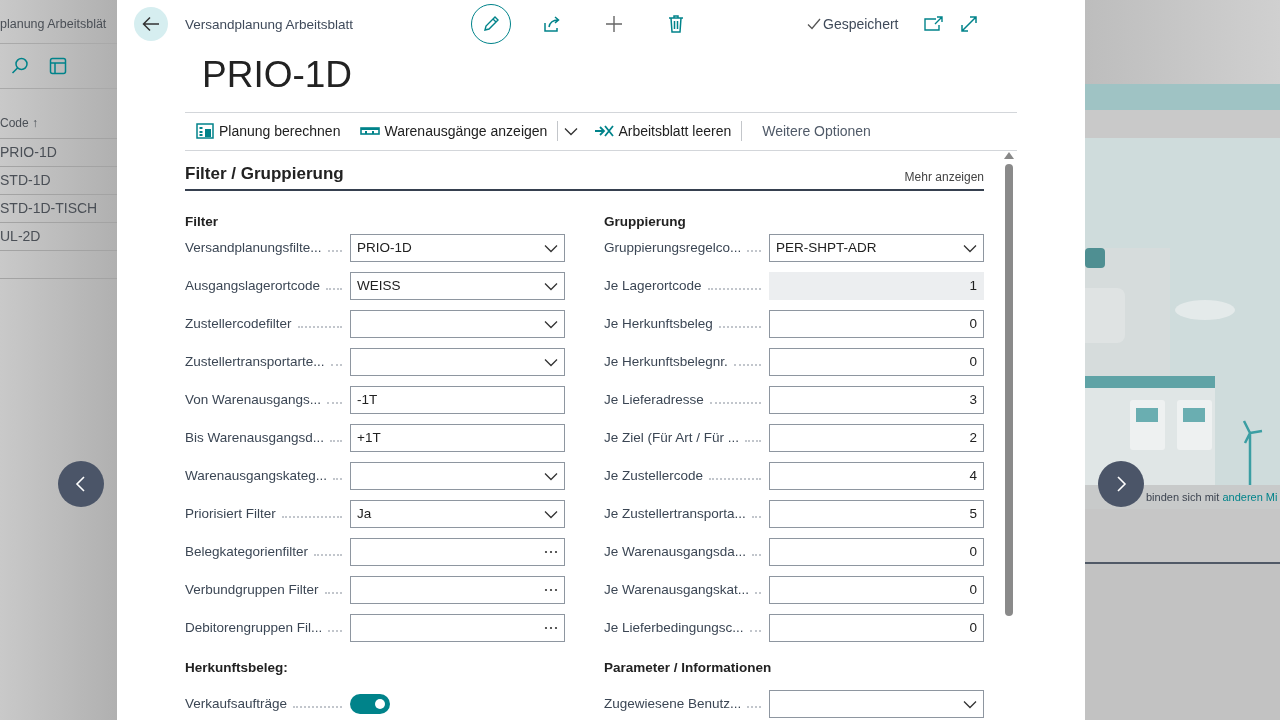 The height and width of the screenshot is (720, 1280). Describe the element at coordinates (270, 24) in the screenshot. I see `page-breadcrumb: Versandplanung Arbeitsblatt` at that location.